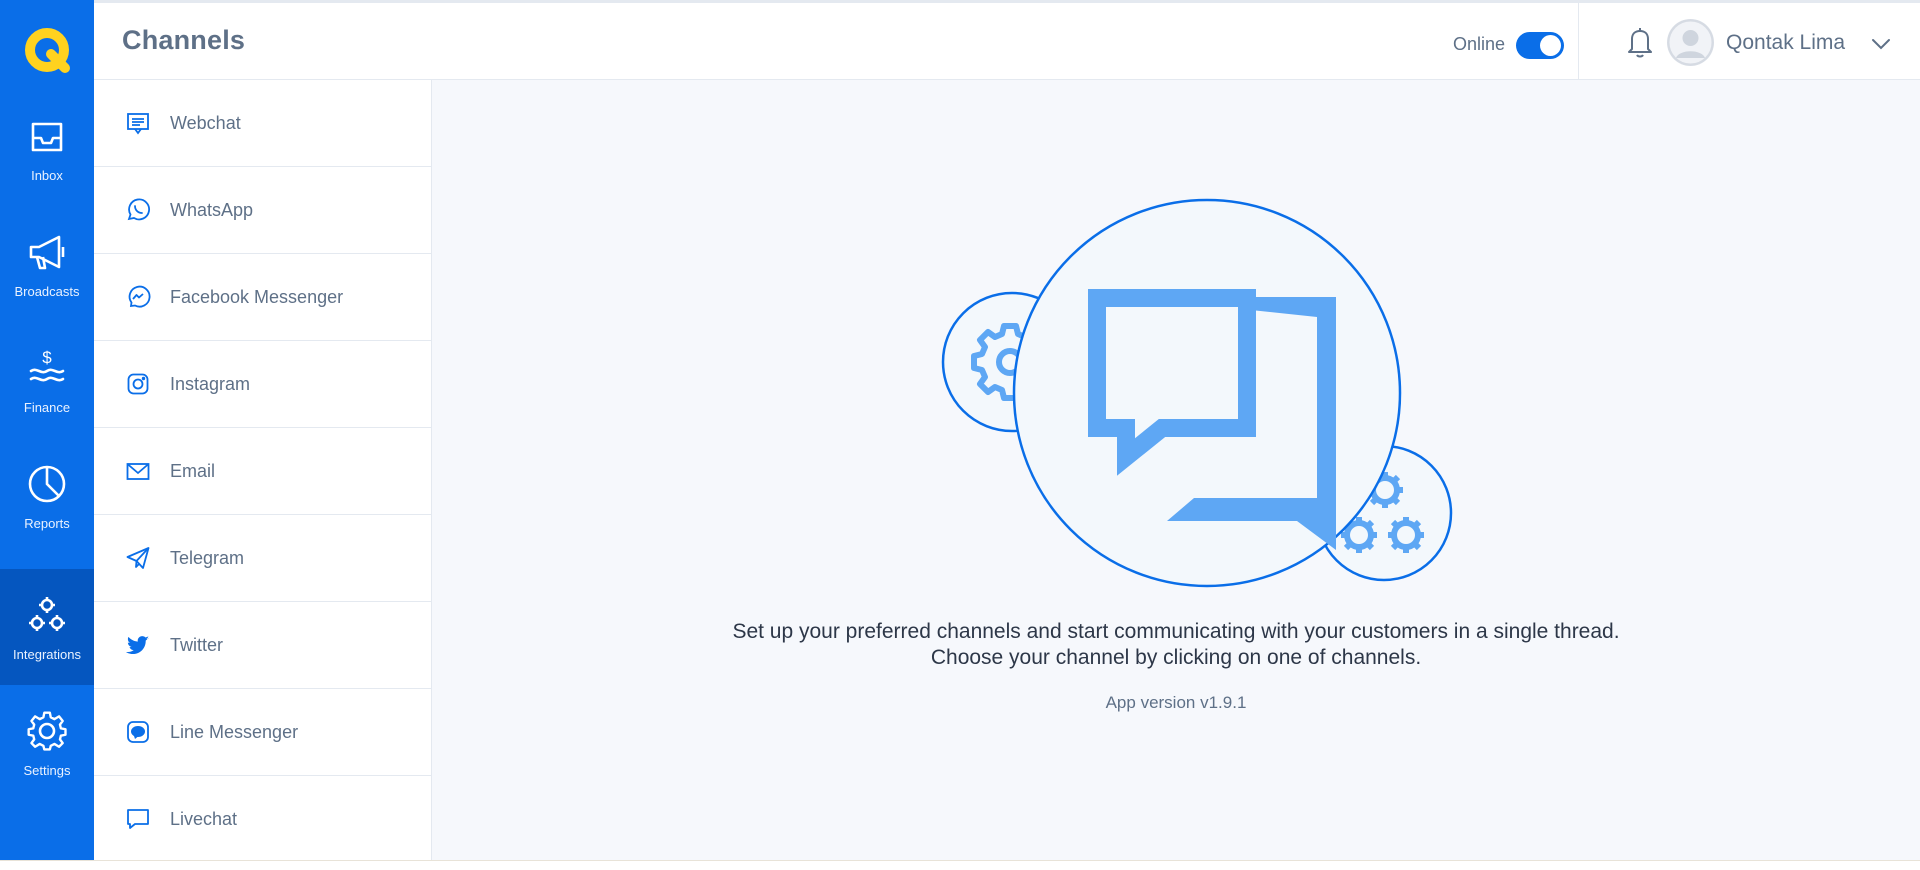 Image resolution: width=1920 pixels, height=870 pixels. I want to click on webchat-icon, so click(138, 123).